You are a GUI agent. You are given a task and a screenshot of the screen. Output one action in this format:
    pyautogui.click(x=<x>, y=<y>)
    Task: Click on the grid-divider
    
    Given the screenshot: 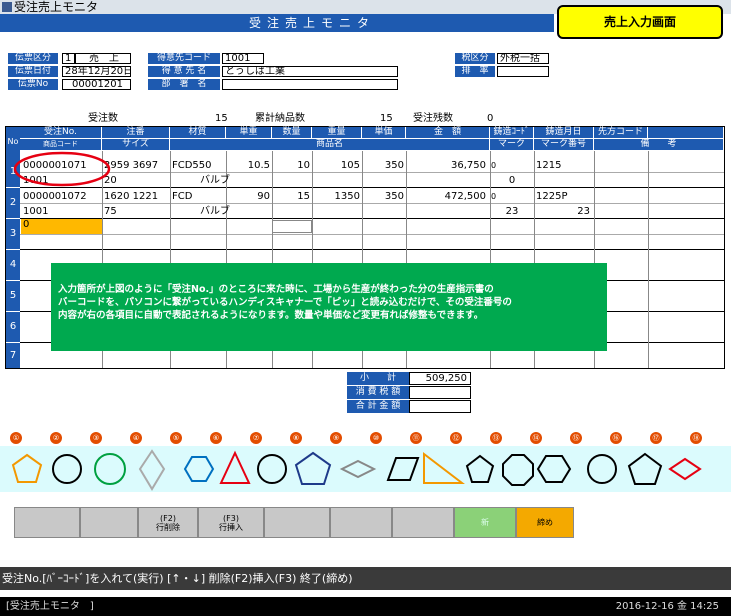 What is the action you would take?
    pyautogui.click(x=648, y=259)
    